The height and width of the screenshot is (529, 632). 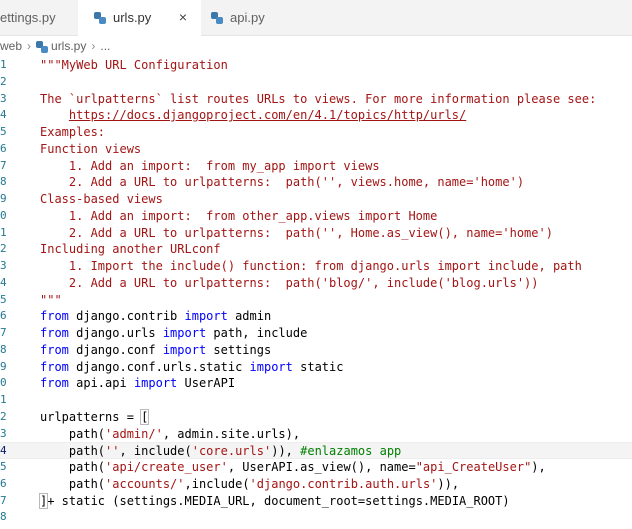 I want to click on line-text: from api.api import UserAPI, so click(x=137, y=383).